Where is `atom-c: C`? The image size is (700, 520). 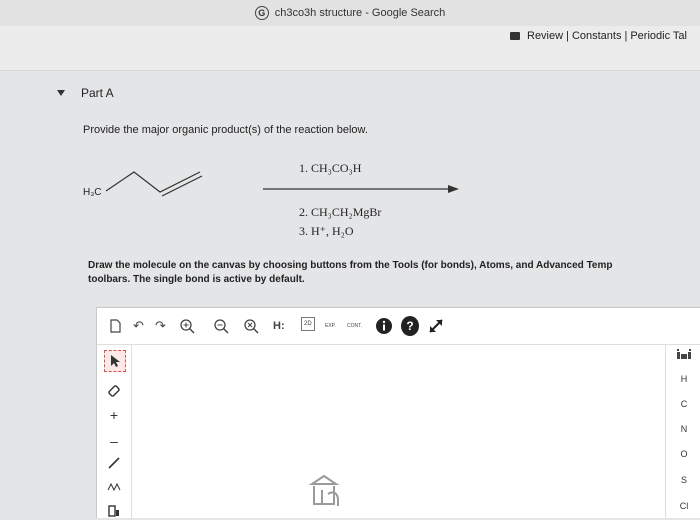 atom-c: C is located at coordinates (683, 404).